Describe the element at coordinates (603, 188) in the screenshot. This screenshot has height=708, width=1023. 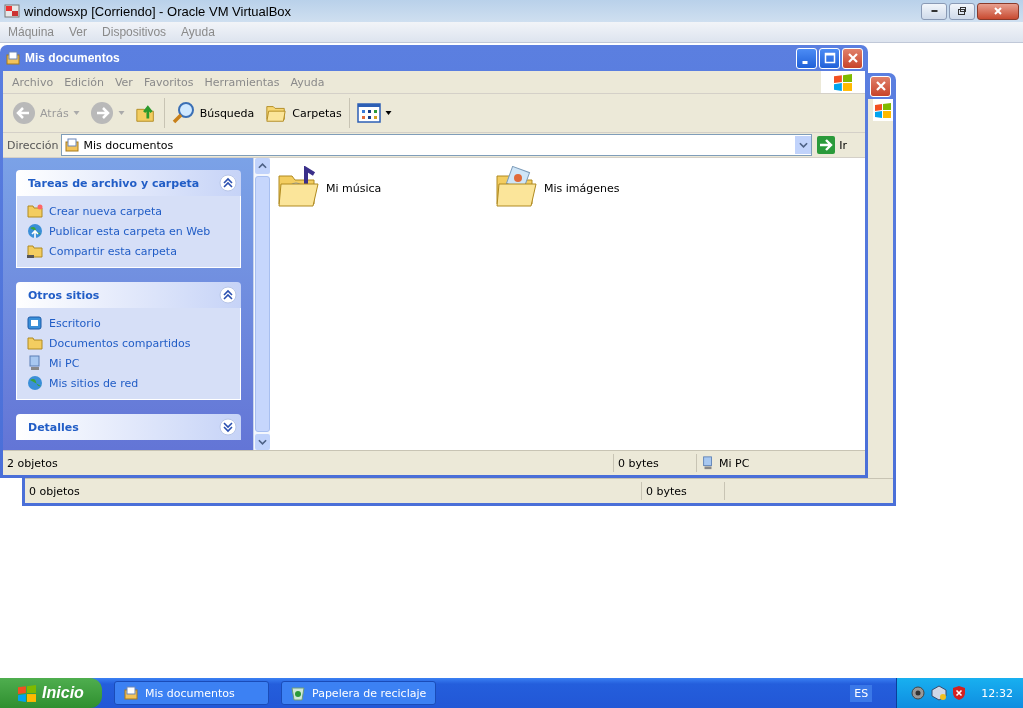
I see `folder-item: Mis imágenes` at that location.